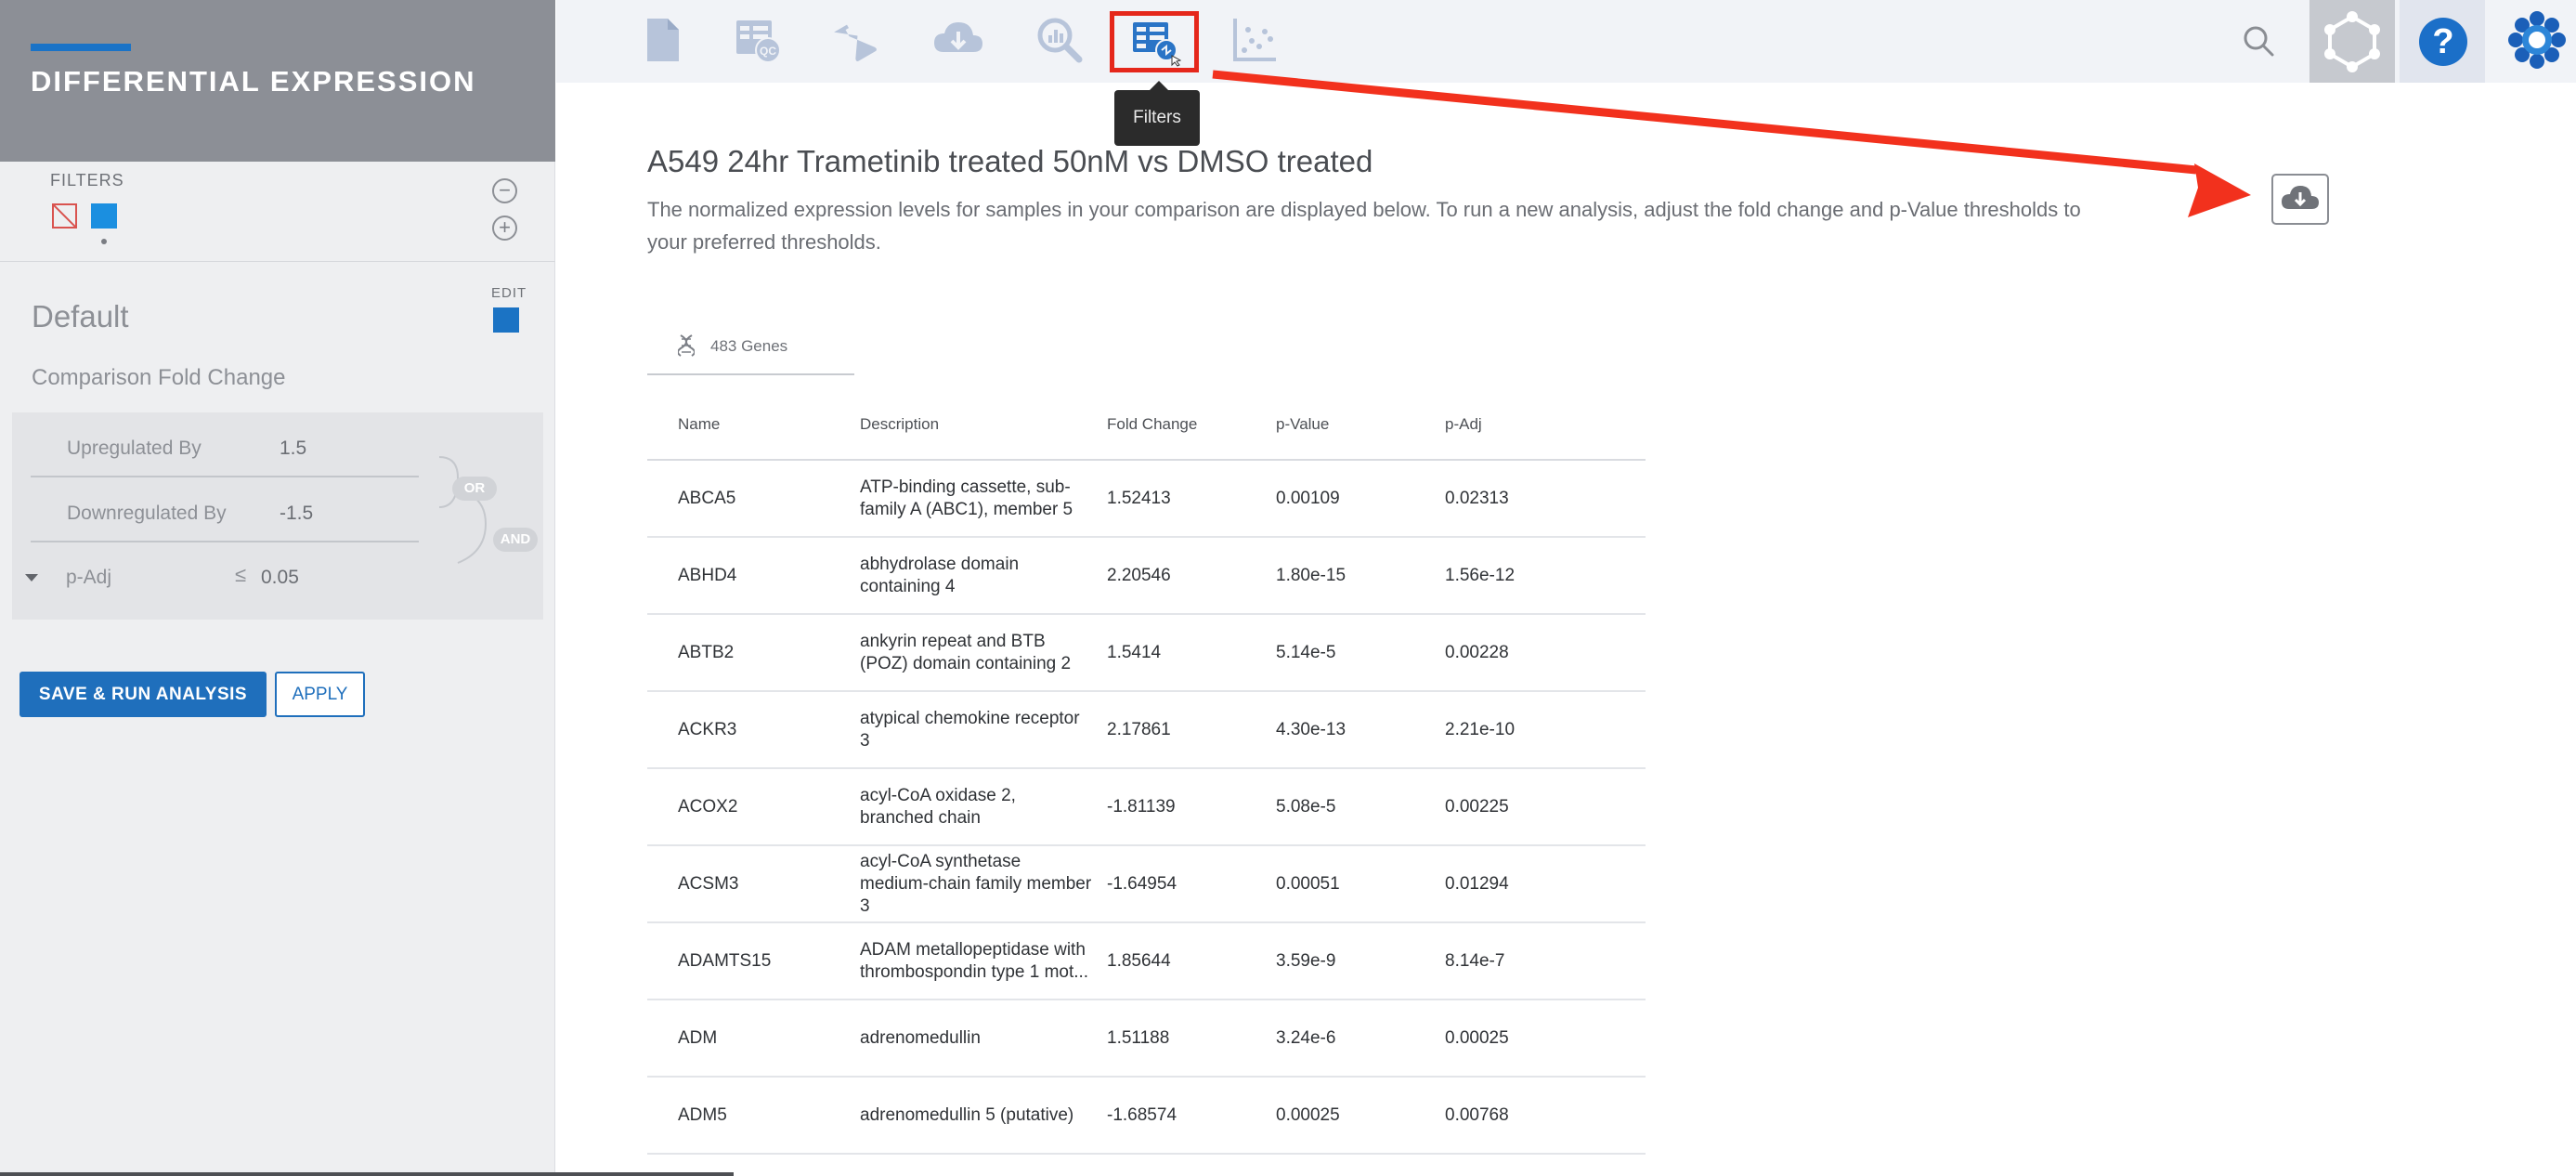 This screenshot has width=2576, height=1176. I want to click on gene-name-cell: ACKR3, so click(708, 729).